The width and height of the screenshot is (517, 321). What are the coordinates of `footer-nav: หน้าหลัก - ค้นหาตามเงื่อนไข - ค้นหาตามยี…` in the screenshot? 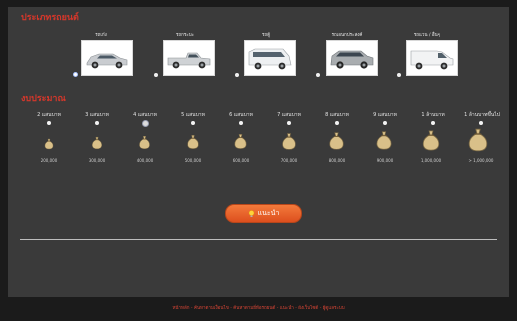 It's located at (258, 307).